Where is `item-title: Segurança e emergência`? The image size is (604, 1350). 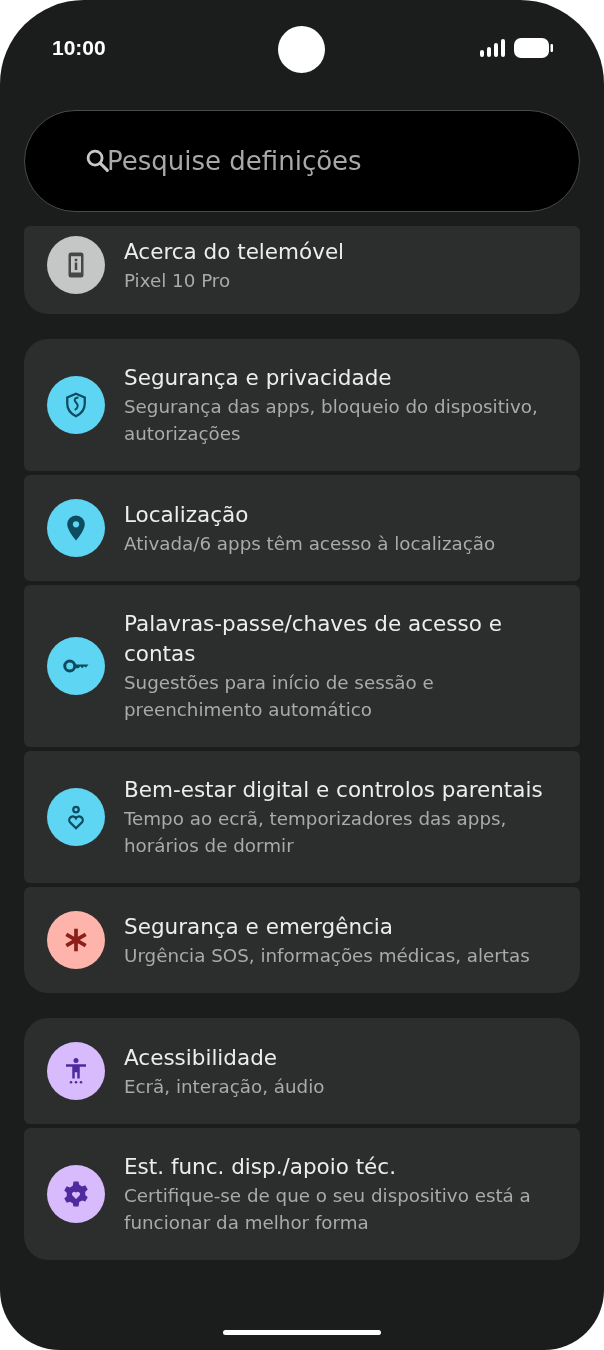 item-title: Segurança e emergência is located at coordinates (259, 926).